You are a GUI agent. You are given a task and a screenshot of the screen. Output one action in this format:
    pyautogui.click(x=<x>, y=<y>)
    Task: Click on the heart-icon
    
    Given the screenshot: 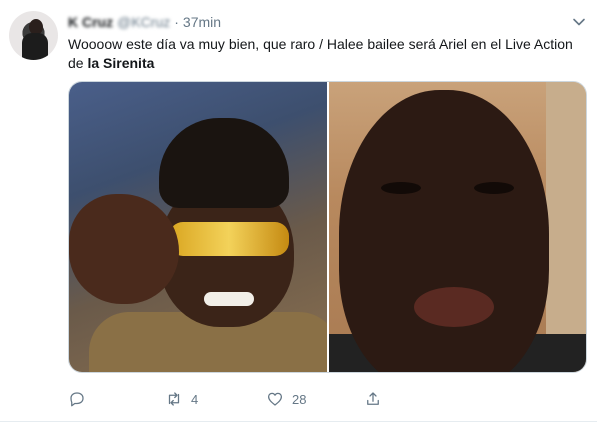 What is the action you would take?
    pyautogui.click(x=275, y=399)
    